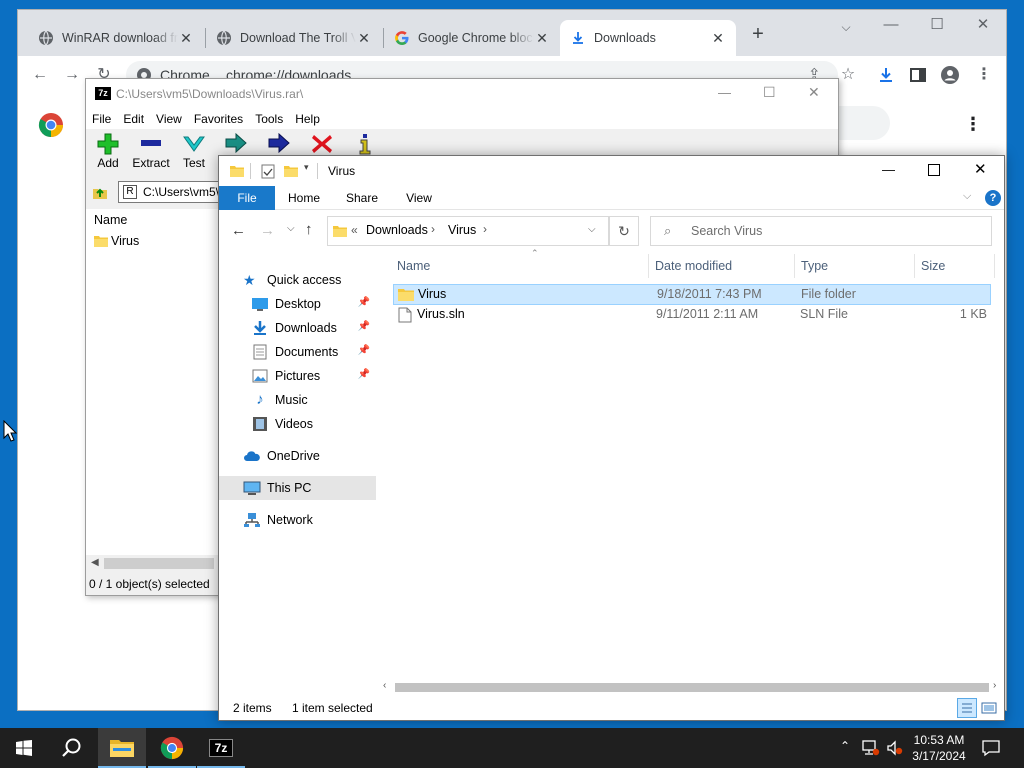  Describe the element at coordinates (692, 294) in the screenshot. I see `table-row-selected: Virus 9/18/2011 7:43 PM File folder` at that location.